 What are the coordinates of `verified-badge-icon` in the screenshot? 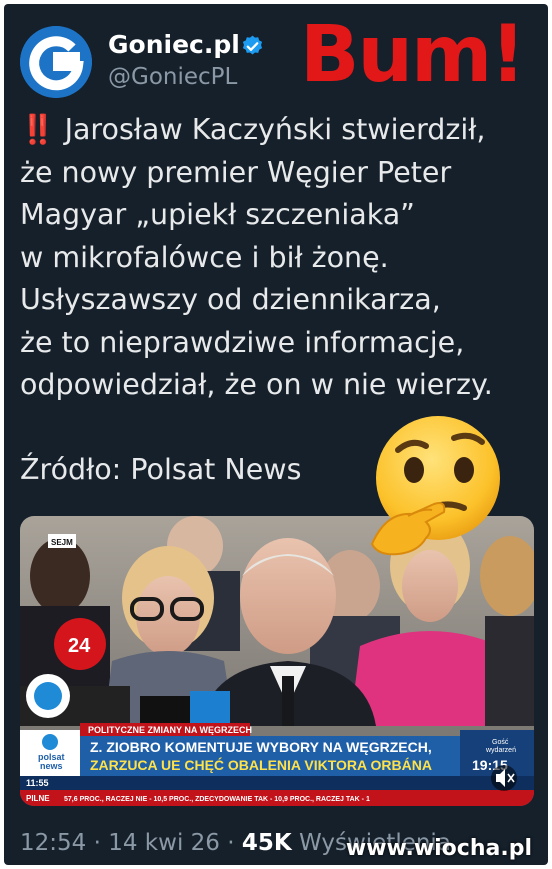 It's located at (252, 45).